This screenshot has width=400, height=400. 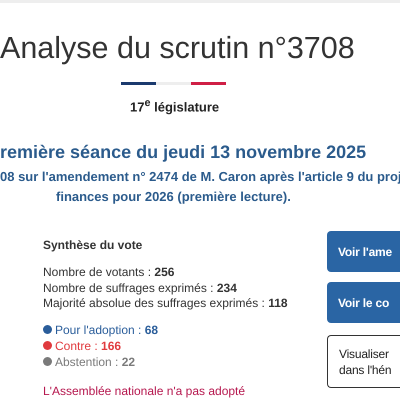 What do you see at coordinates (173, 197) in the screenshot?
I see `vote-subject: finances pour 2026 (première lecture).` at bounding box center [173, 197].